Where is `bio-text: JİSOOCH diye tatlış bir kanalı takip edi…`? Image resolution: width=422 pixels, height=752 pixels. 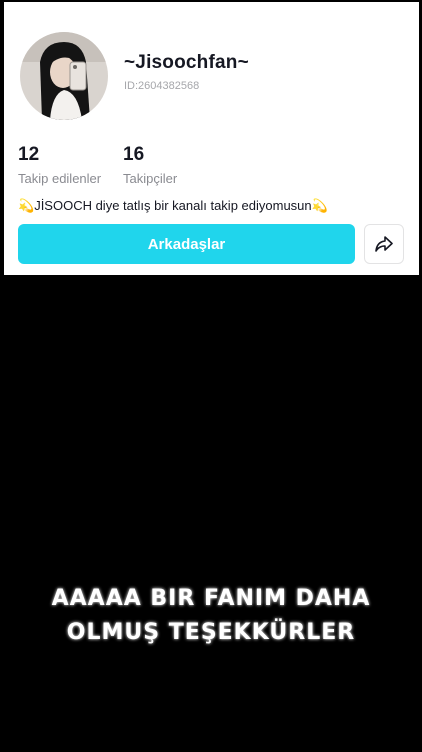
bio-text: JİSOOCH diye tatlış bir kanalı takip edi… is located at coordinates (173, 205).